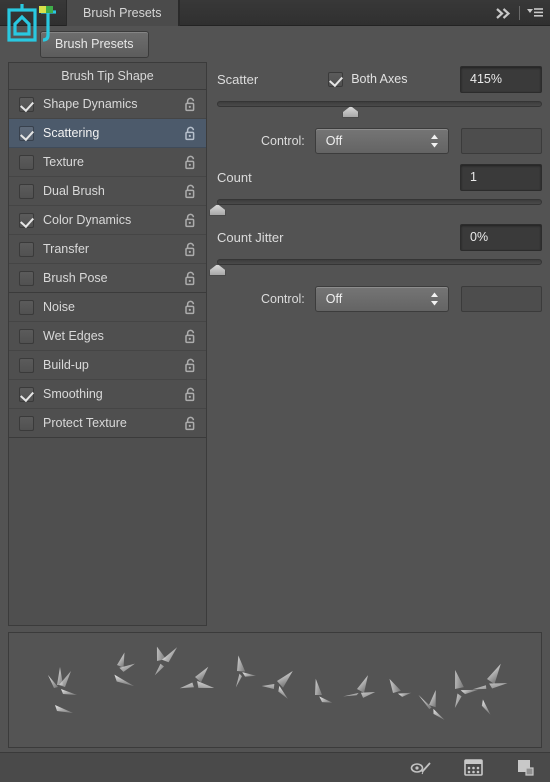 This screenshot has width=550, height=782. What do you see at coordinates (94, 44) in the screenshot?
I see `brush-presets-button: Brush Presets` at bounding box center [94, 44].